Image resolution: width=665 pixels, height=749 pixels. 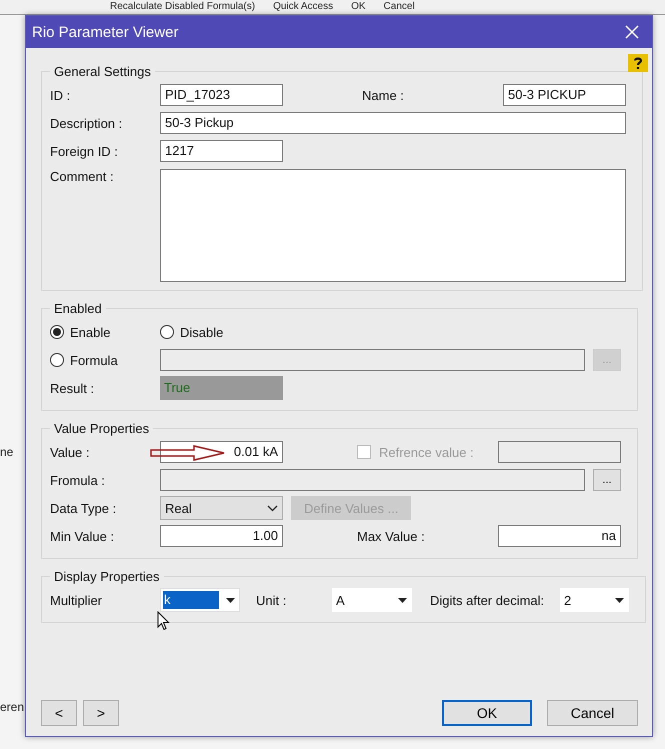 What do you see at coordinates (383, 95) in the screenshot?
I see `field-label: Name :` at bounding box center [383, 95].